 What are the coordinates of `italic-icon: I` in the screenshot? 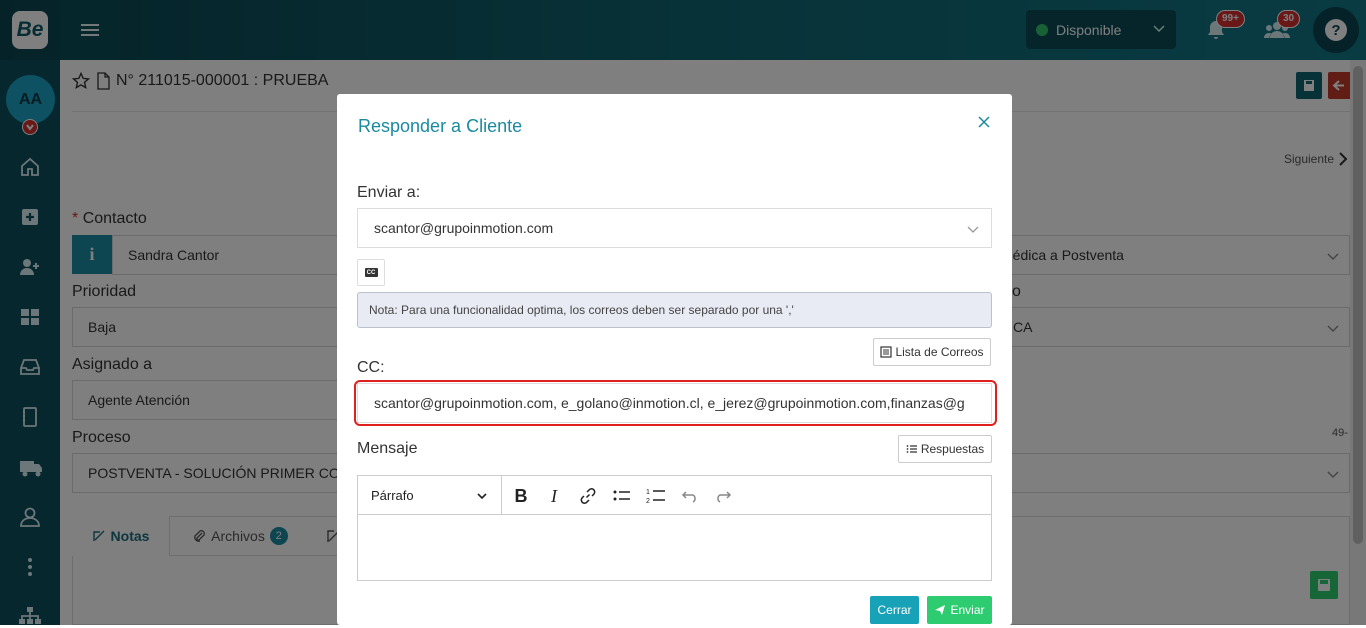 It's located at (554, 495).